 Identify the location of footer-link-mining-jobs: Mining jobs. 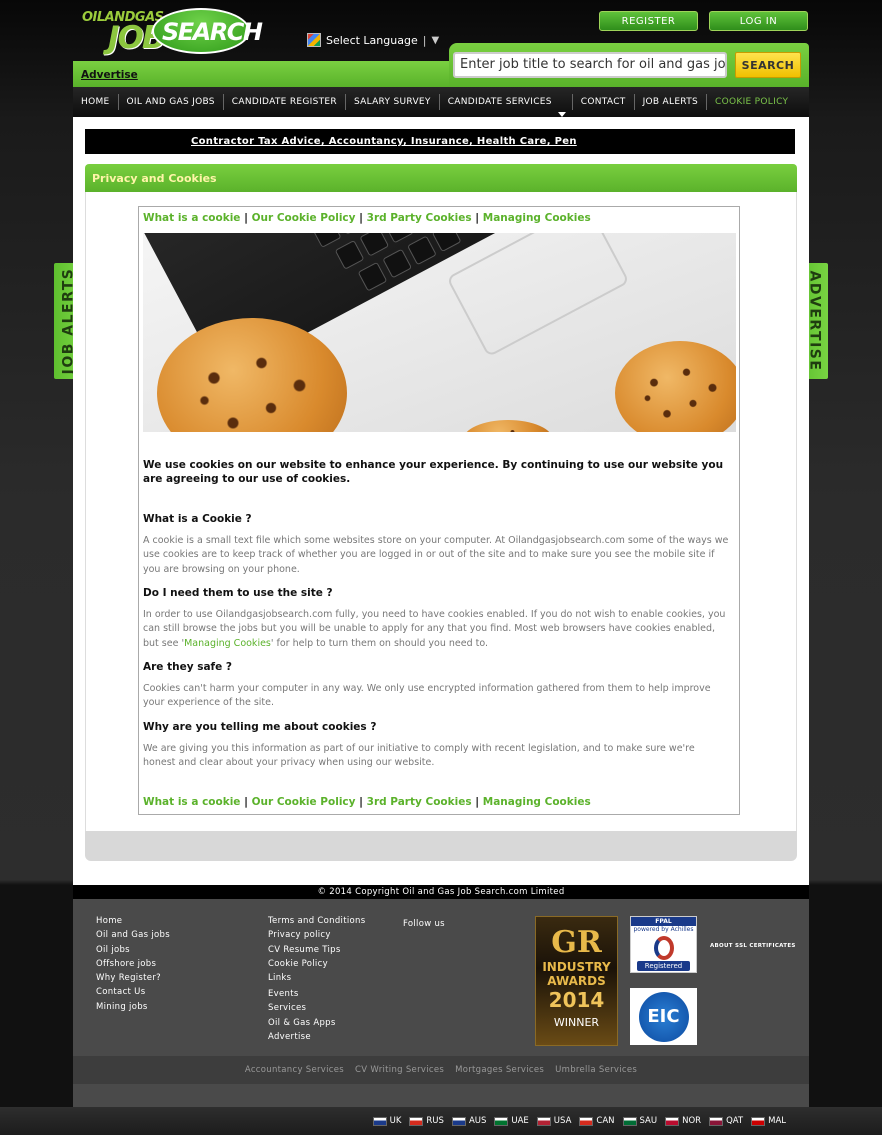
(133, 1009).